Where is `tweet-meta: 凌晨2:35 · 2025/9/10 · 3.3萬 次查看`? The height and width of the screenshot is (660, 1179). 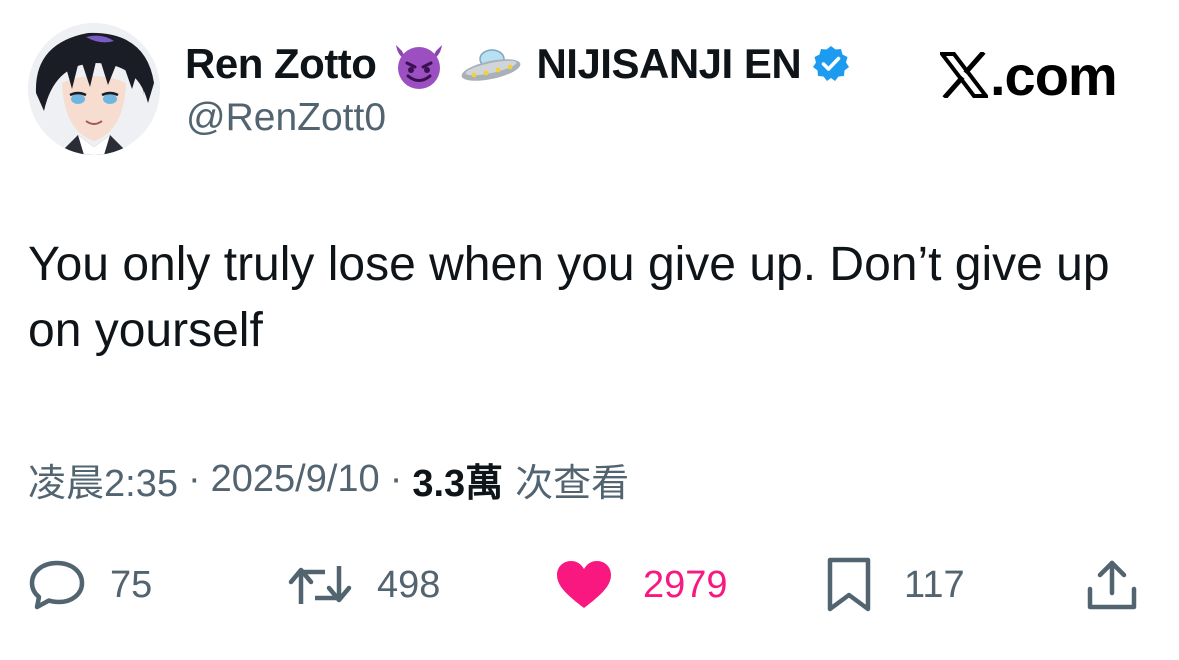 tweet-meta: 凌晨2:35 · 2025/9/10 · 3.3萬 次查看 is located at coordinates (328, 479).